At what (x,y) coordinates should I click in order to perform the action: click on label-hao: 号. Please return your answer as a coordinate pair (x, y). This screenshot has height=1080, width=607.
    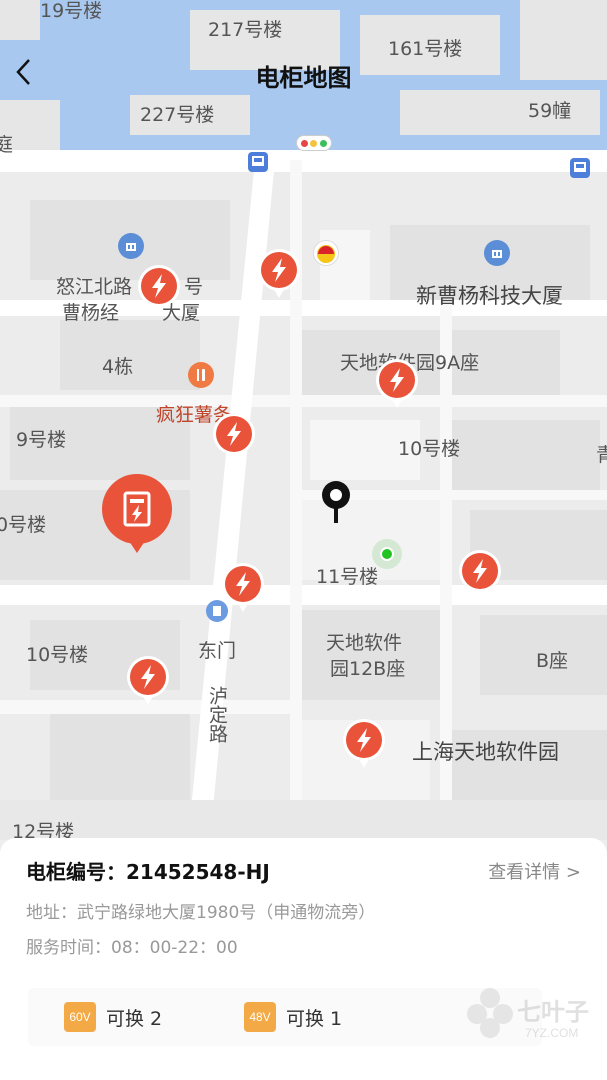
    Looking at the image, I should click on (194, 287).